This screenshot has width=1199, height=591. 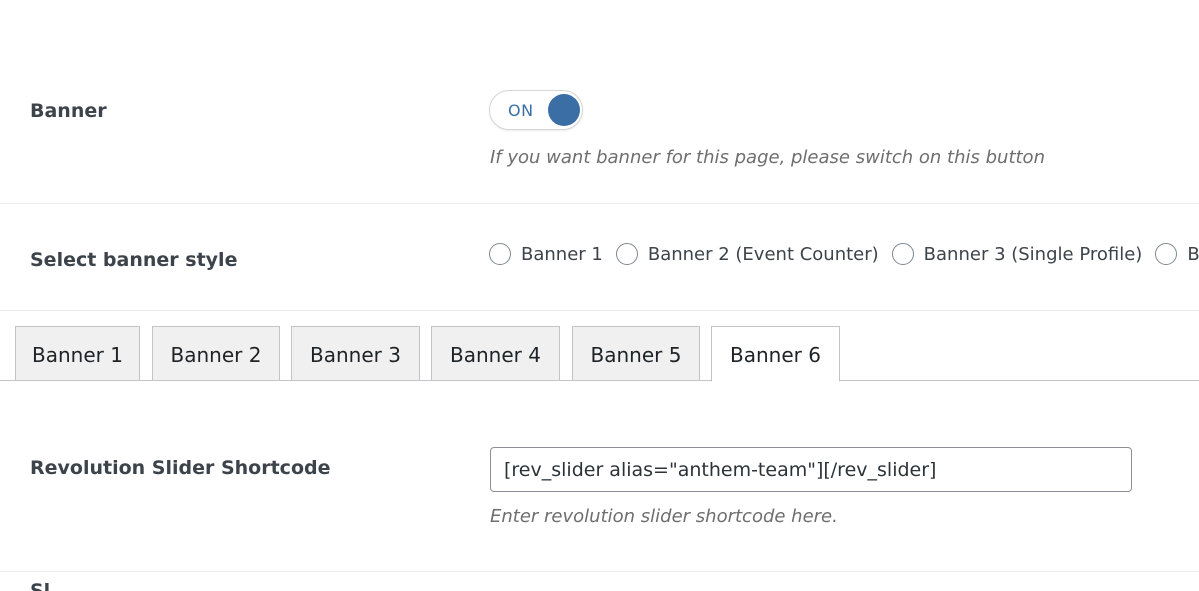 What do you see at coordinates (562, 254) in the screenshot?
I see `radio-label: Banner 1` at bounding box center [562, 254].